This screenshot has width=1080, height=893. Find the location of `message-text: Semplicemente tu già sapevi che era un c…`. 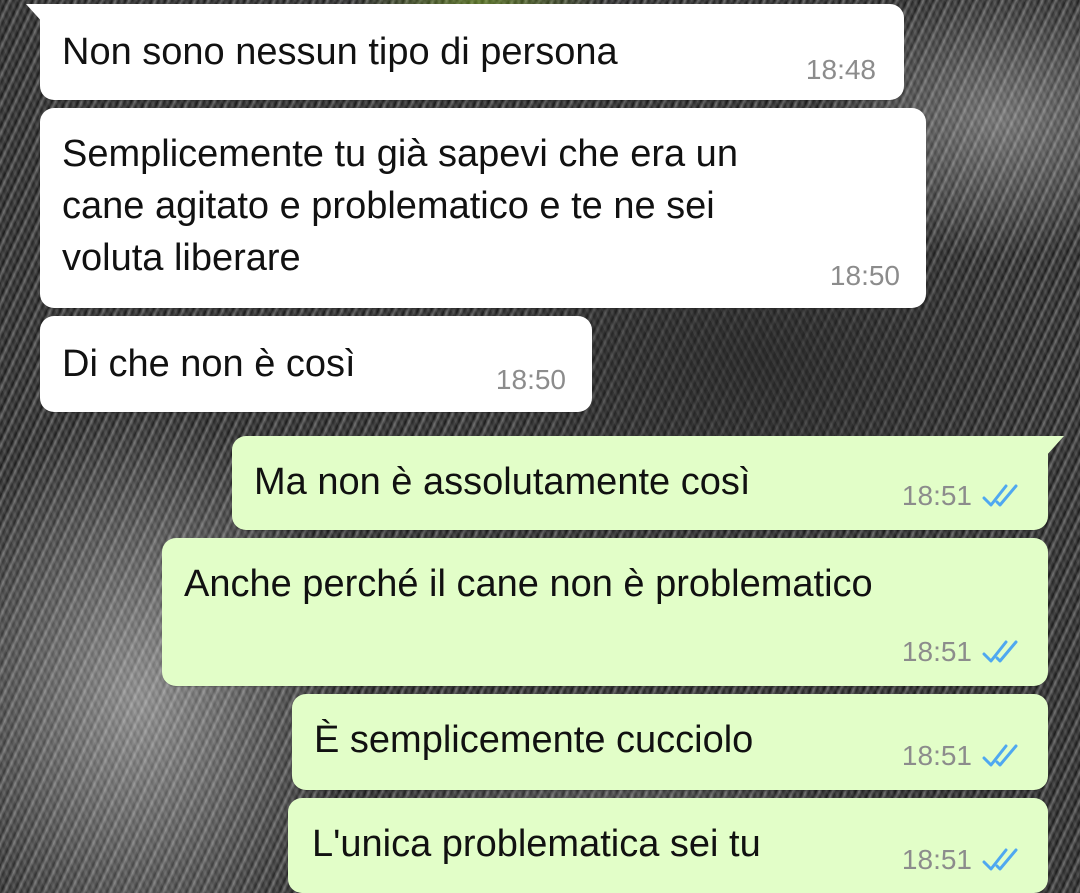

message-text: Semplicemente tu già sapevi che era un c… is located at coordinates (400, 206).